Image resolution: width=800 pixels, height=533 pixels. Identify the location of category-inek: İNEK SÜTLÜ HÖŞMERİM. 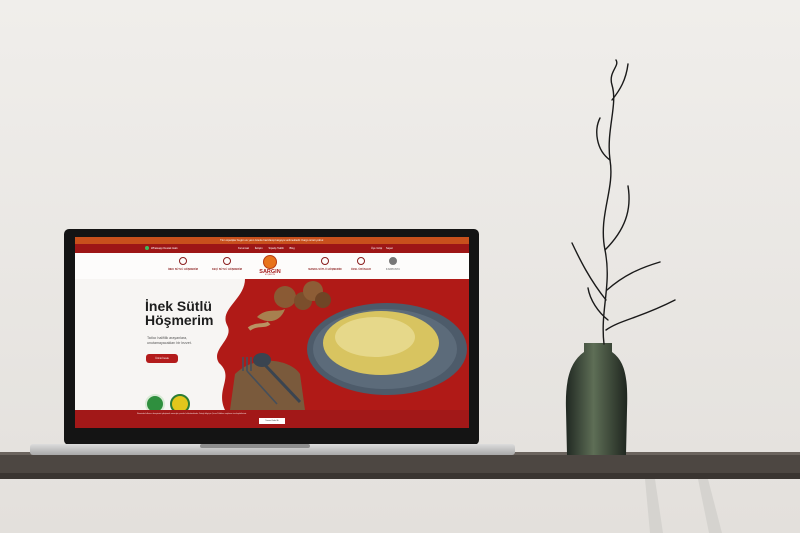
(183, 264).